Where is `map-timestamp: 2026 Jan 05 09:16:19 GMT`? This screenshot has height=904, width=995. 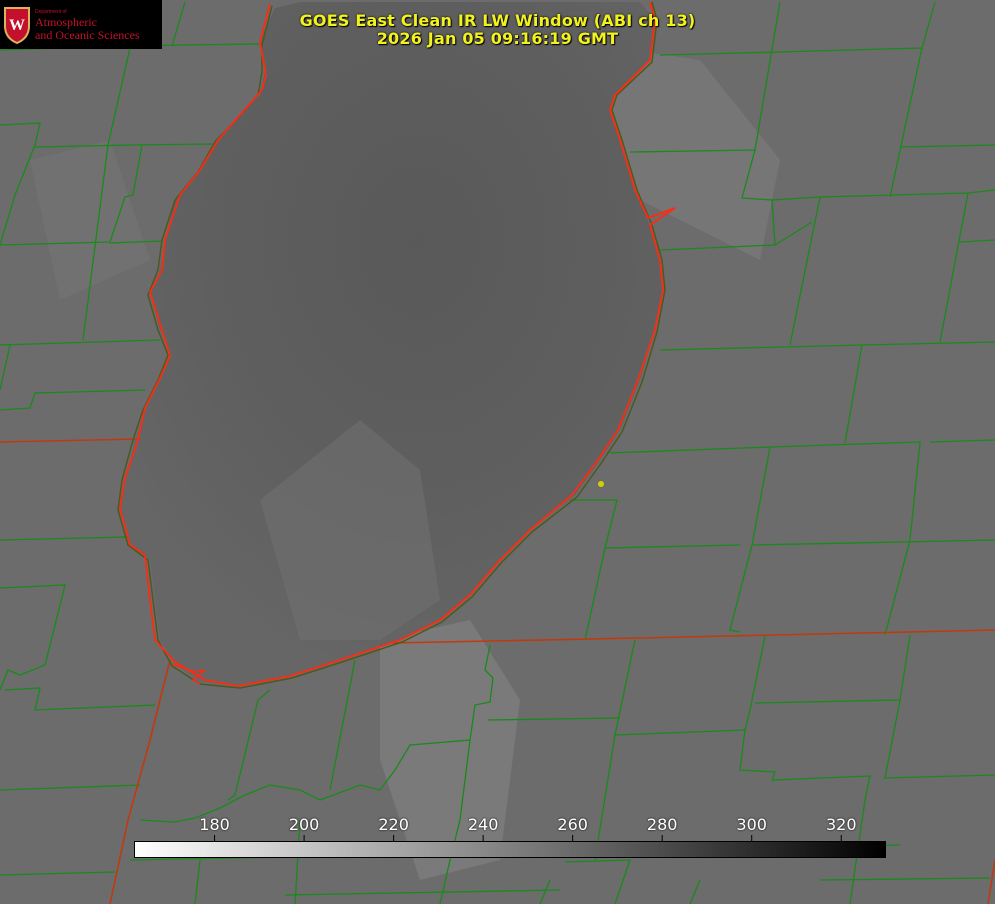 map-timestamp: 2026 Jan 05 09:16:19 GMT is located at coordinates (497, 38).